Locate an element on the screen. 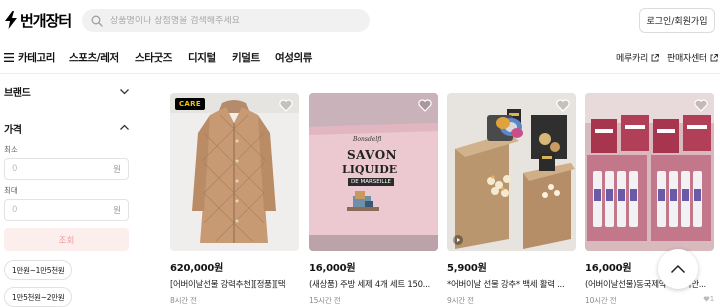 This screenshot has width=720, height=307. product-time: 15시간 전 is located at coordinates (325, 300).